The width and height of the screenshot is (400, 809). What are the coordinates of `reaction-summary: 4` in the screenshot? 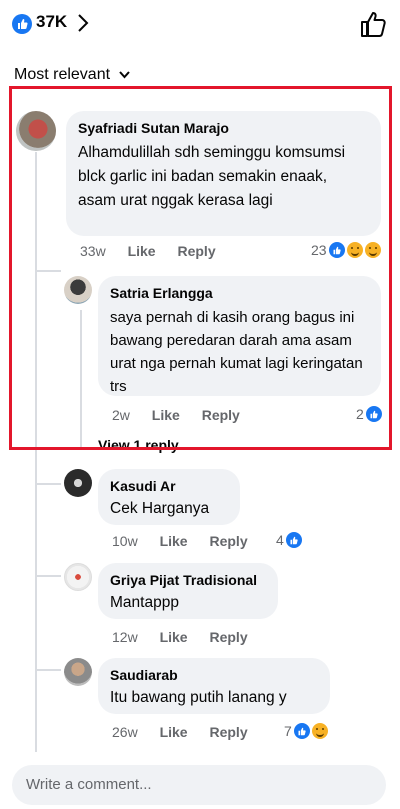 It's located at (289, 540).